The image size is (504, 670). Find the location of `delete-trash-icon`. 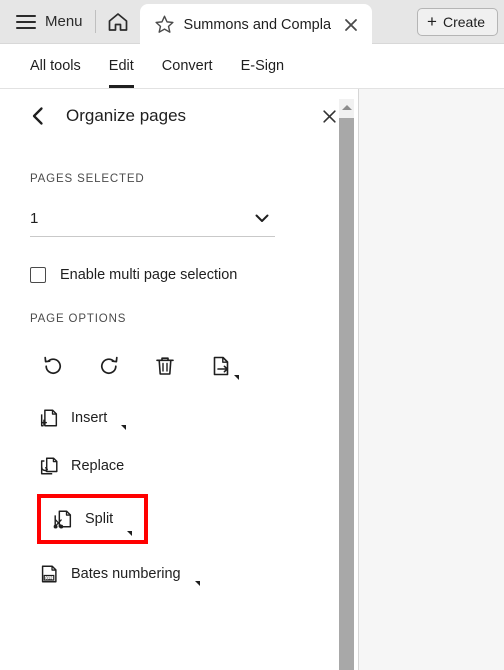

delete-trash-icon is located at coordinates (165, 366).